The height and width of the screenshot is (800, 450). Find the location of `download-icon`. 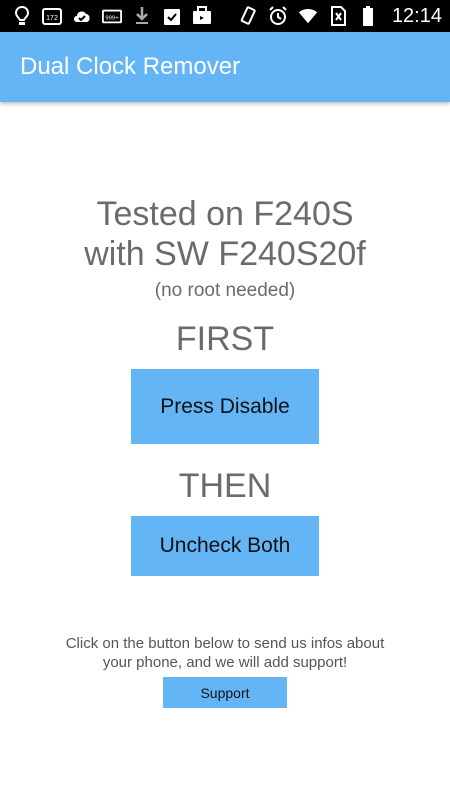

download-icon is located at coordinates (142, 16).